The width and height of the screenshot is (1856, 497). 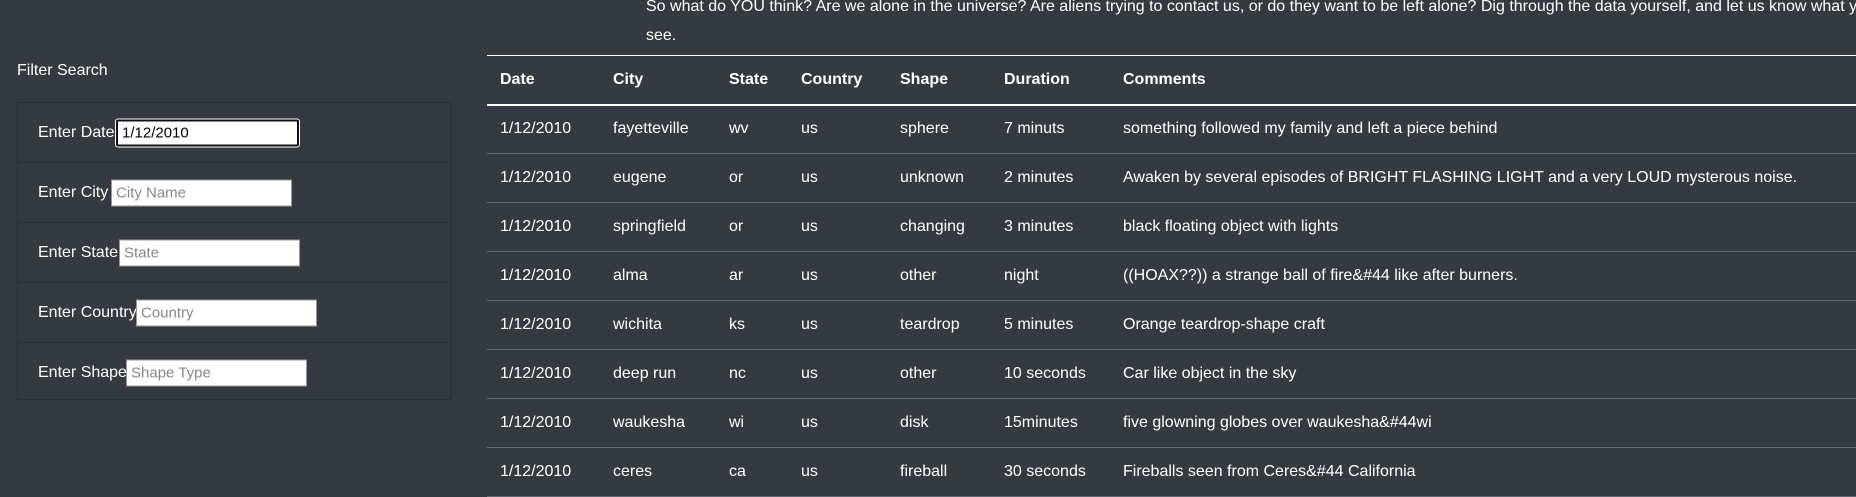 What do you see at coordinates (1039, 177) in the screenshot?
I see `cell-duration: 2 minutes` at bounding box center [1039, 177].